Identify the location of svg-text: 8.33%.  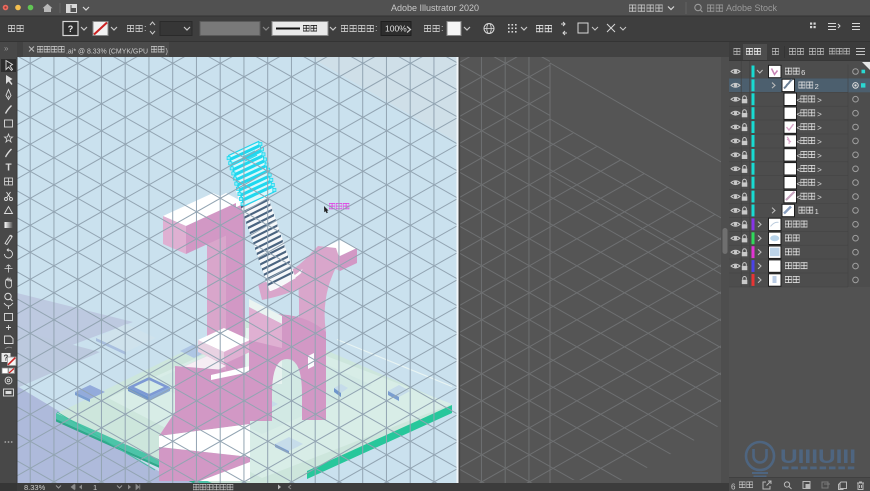
(35, 487).